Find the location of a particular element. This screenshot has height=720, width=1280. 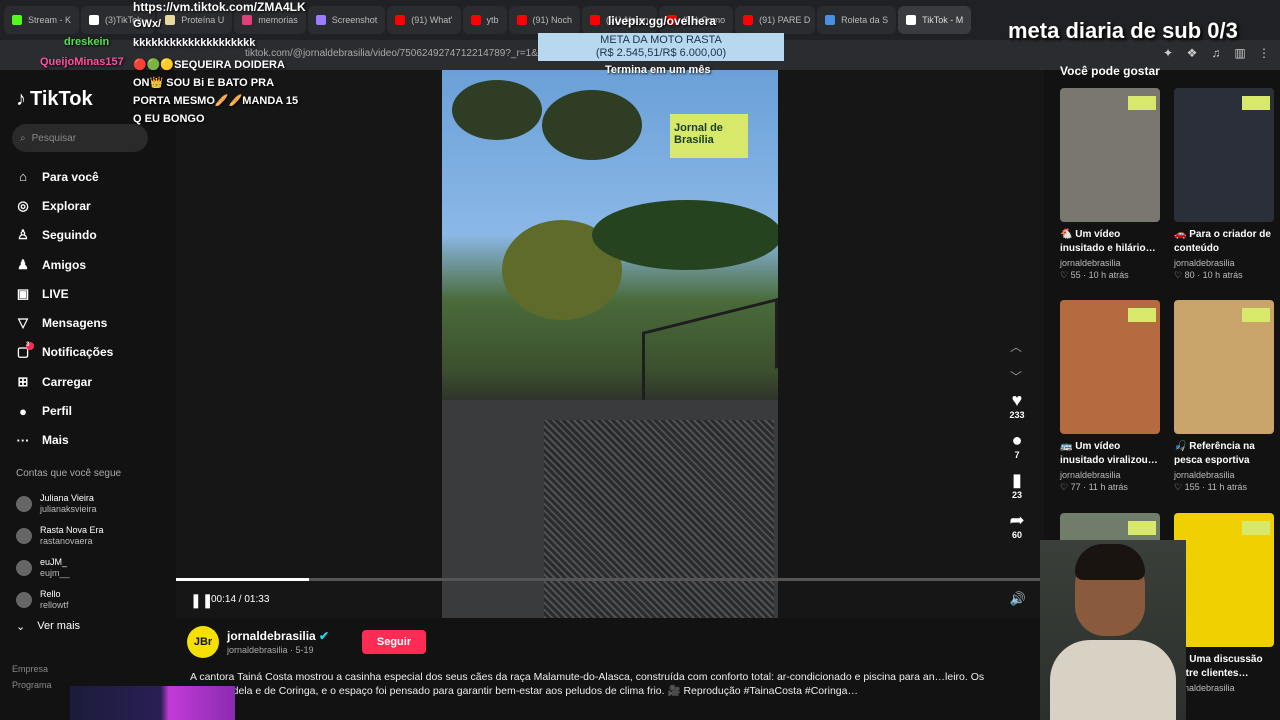

browser-tab: Stream - K is located at coordinates (42, 20).